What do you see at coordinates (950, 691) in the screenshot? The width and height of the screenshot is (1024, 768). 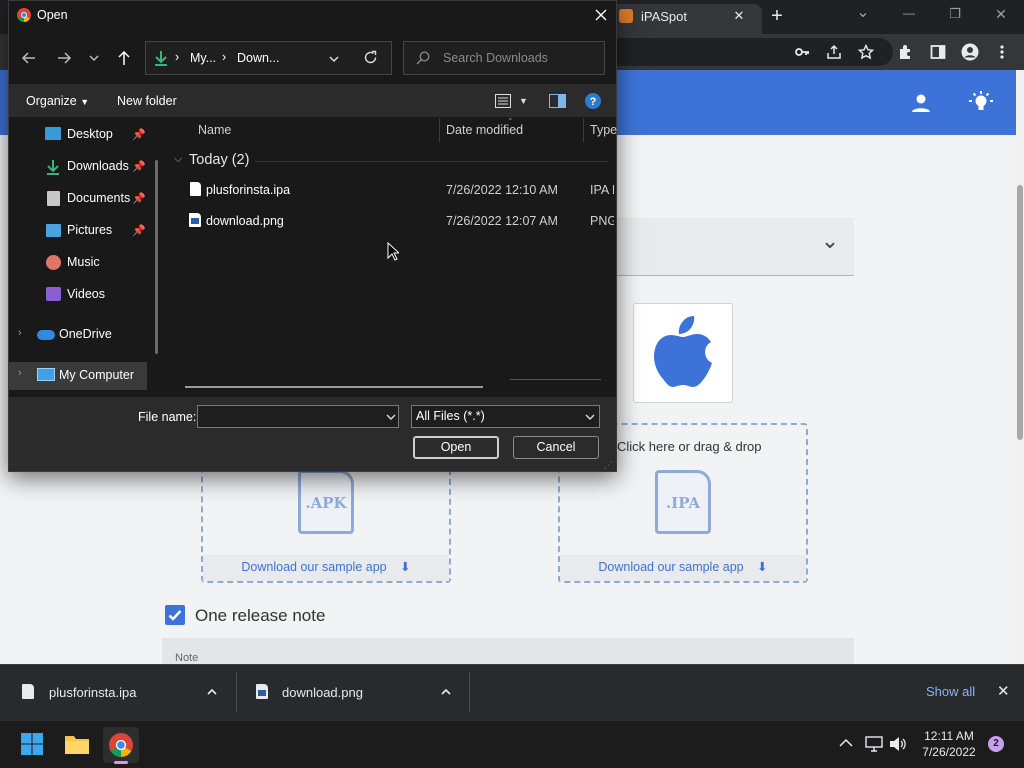 I see `show-all-downloads-button: Show all` at bounding box center [950, 691].